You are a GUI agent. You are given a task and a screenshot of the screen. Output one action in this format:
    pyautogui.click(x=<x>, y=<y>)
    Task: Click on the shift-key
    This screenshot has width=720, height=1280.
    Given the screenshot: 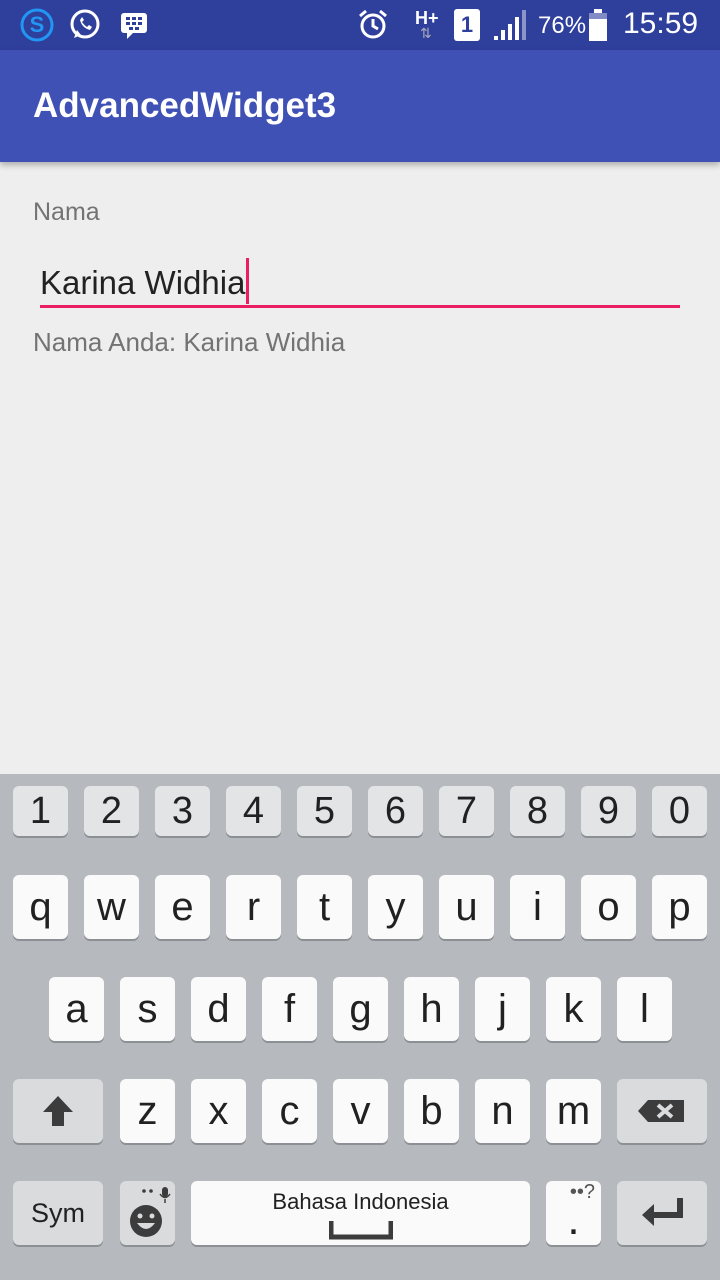 What is the action you would take?
    pyautogui.click(x=58, y=1111)
    